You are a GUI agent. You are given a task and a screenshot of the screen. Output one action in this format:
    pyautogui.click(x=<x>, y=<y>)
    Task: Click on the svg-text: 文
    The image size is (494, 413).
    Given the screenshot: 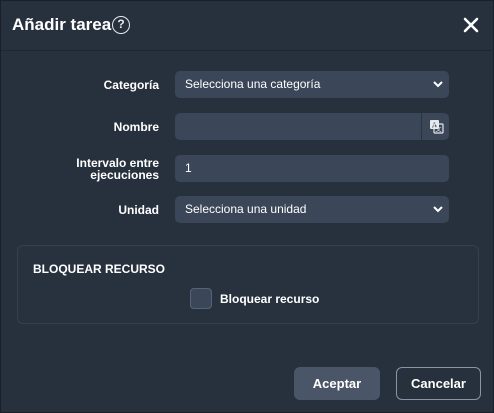 What is the action you would take?
    pyautogui.click(x=438, y=130)
    